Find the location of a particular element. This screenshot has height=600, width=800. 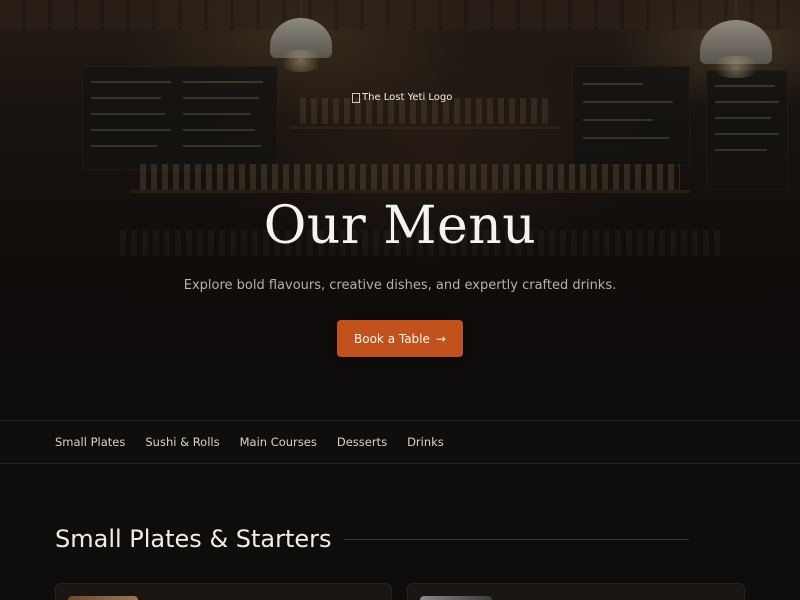

section-header: Small Plates & Starters is located at coordinates (372, 539).